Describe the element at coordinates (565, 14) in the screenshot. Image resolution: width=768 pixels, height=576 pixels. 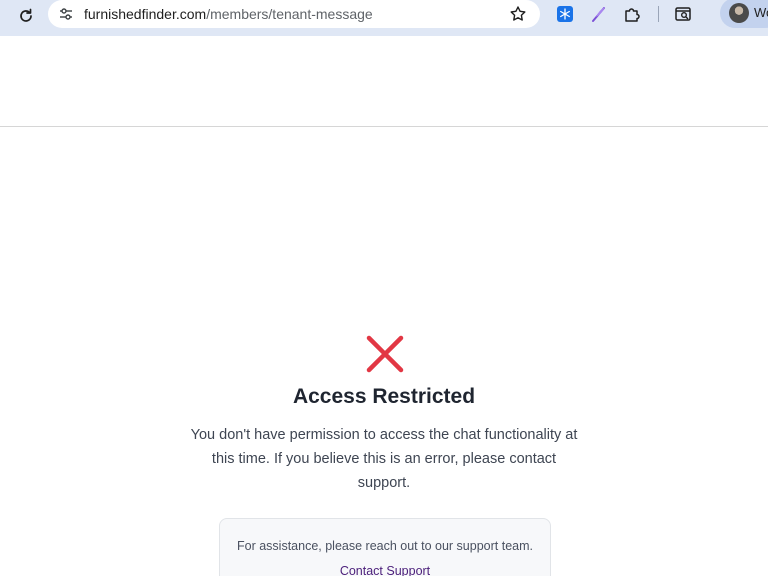
I see `snowflake-extension-icon` at that location.